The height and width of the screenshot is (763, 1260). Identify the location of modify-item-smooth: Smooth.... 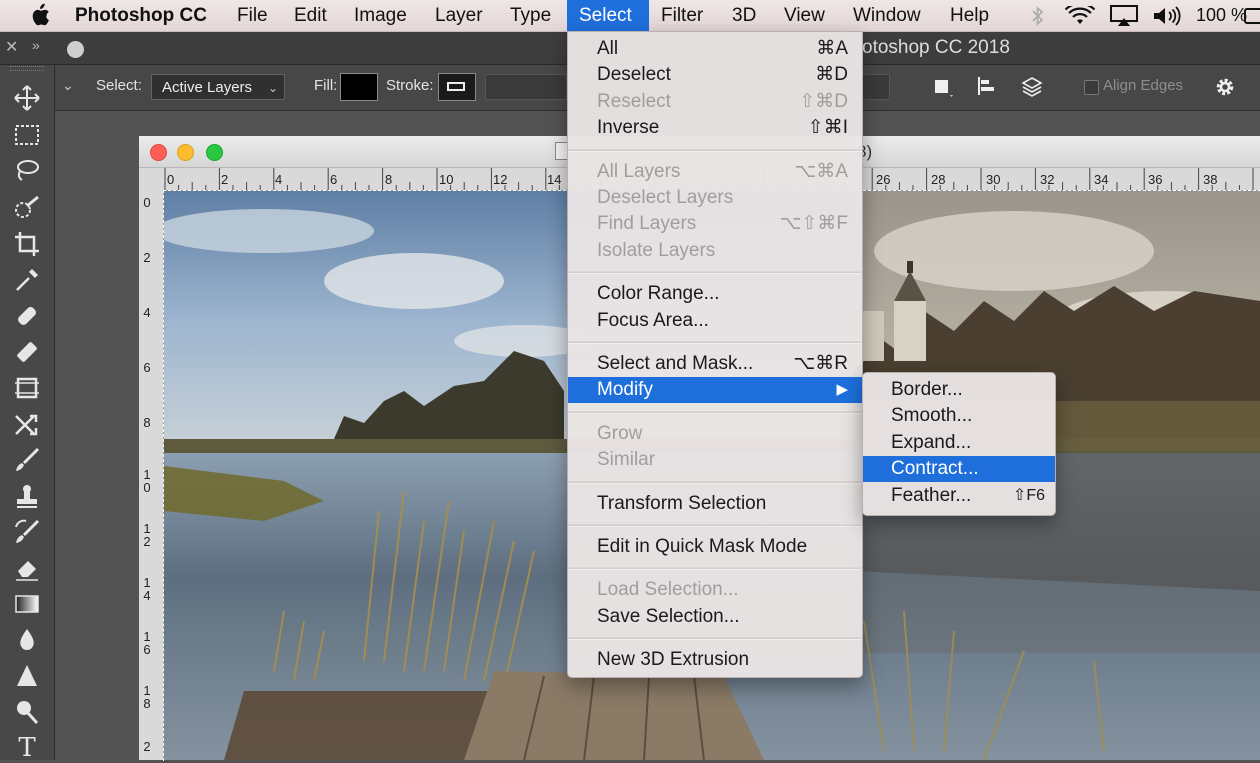
(959, 416).